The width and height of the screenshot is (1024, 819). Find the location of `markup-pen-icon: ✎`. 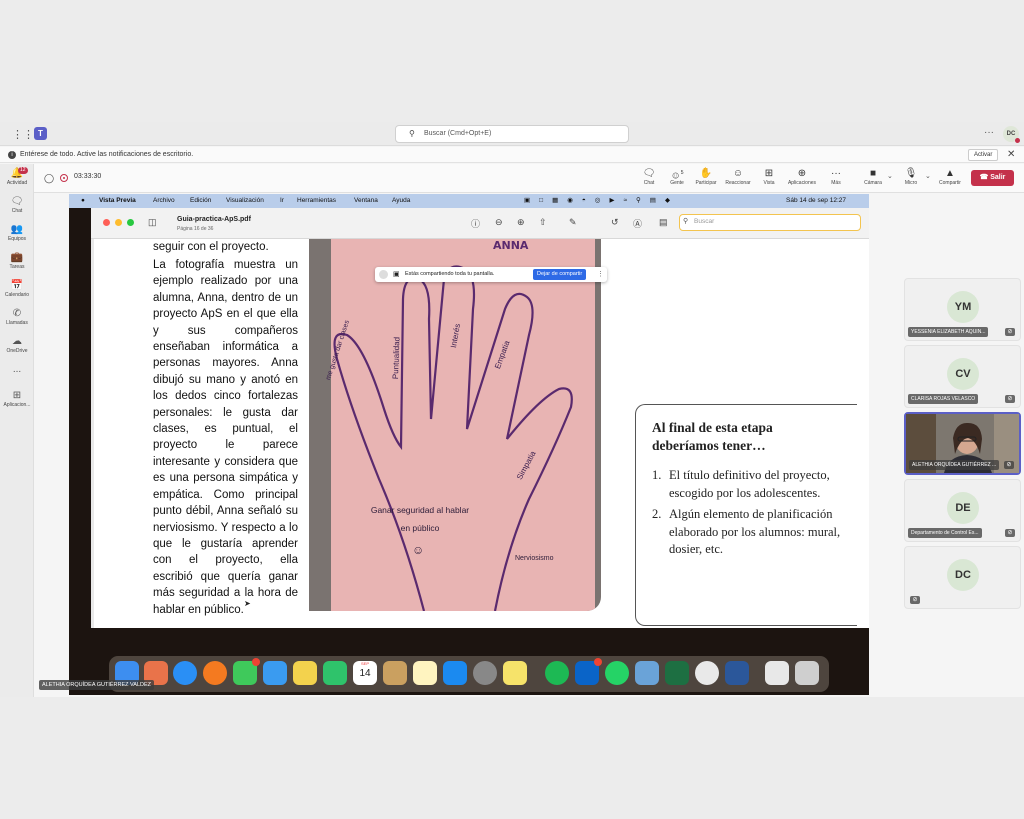

markup-pen-icon: ✎ is located at coordinates (573, 222).